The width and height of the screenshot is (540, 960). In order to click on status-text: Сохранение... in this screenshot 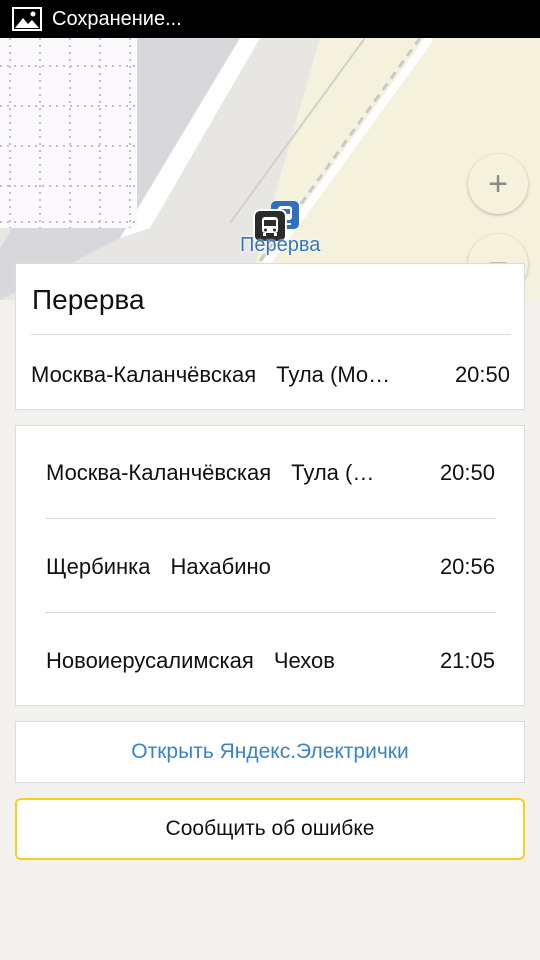, I will do `click(117, 18)`.